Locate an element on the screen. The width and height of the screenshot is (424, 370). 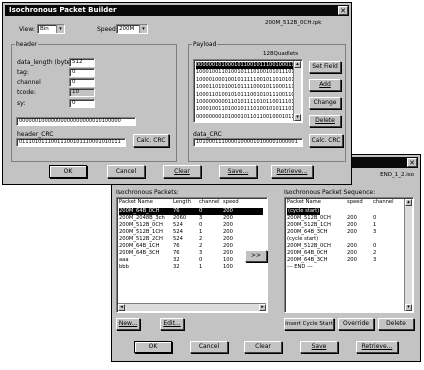
data-crc-label: data_CRC is located at coordinates (207, 134).